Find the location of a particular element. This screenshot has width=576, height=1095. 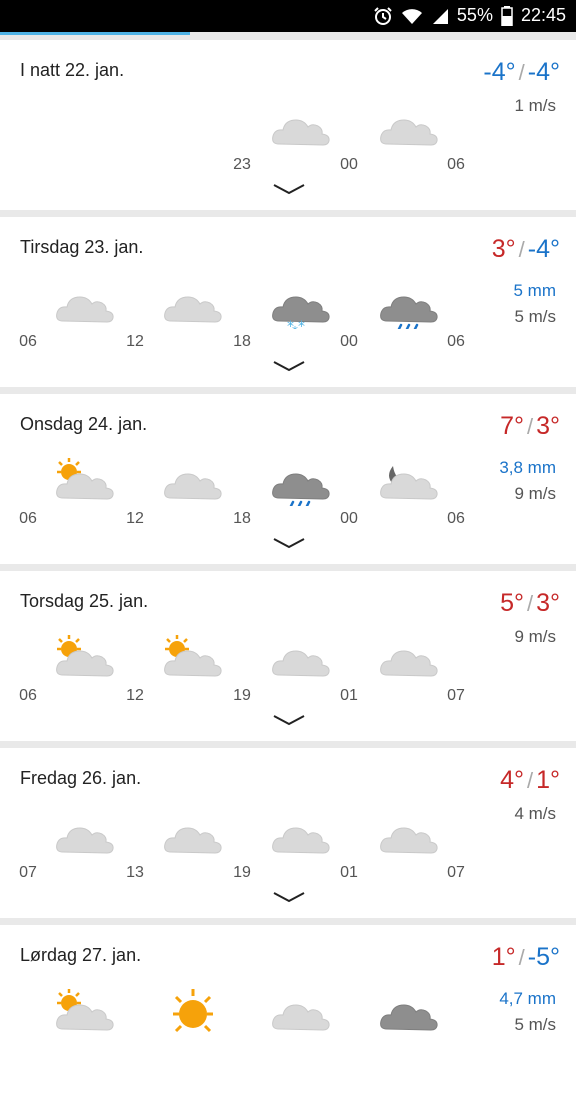

battery-percent: 55% is located at coordinates (474, 15).